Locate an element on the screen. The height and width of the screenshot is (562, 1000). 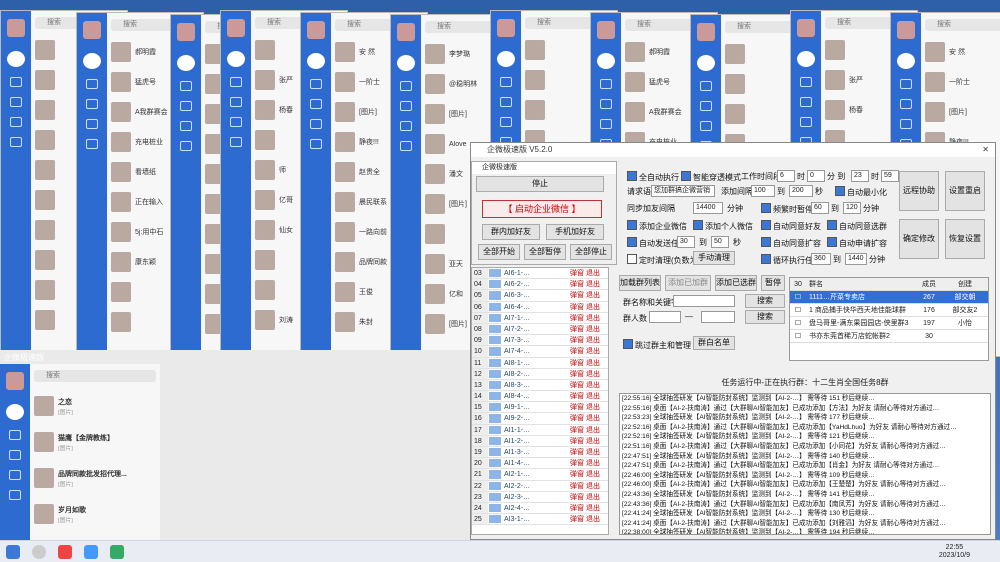
account-row: 04 AI6-2-… 弹窗 退出 is located at coordinates (540, 285).